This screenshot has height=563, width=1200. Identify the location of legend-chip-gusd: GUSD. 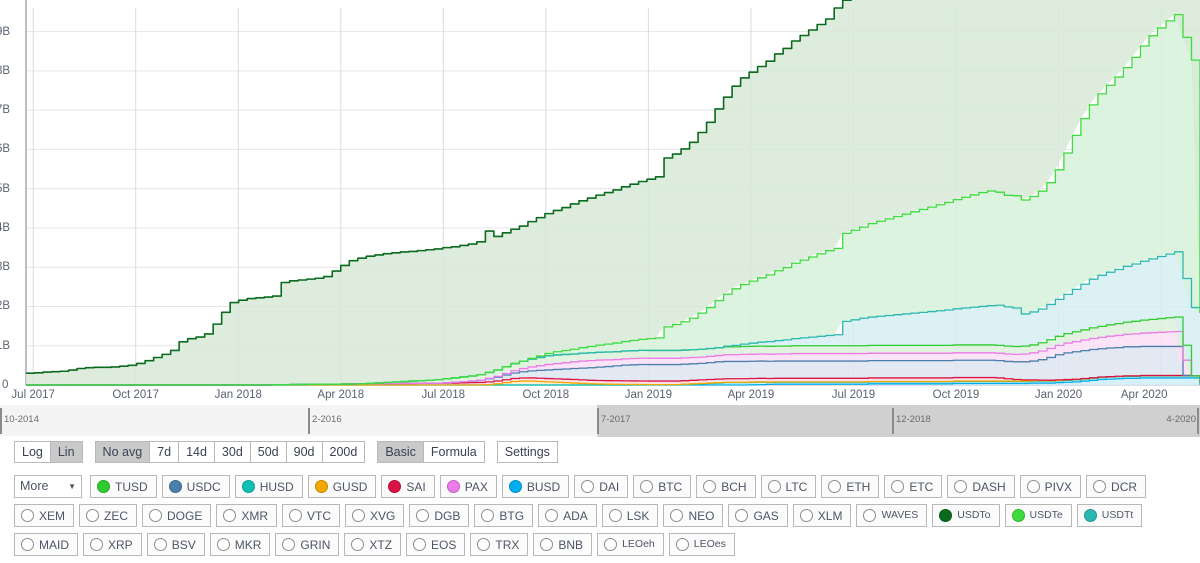
(342, 486).